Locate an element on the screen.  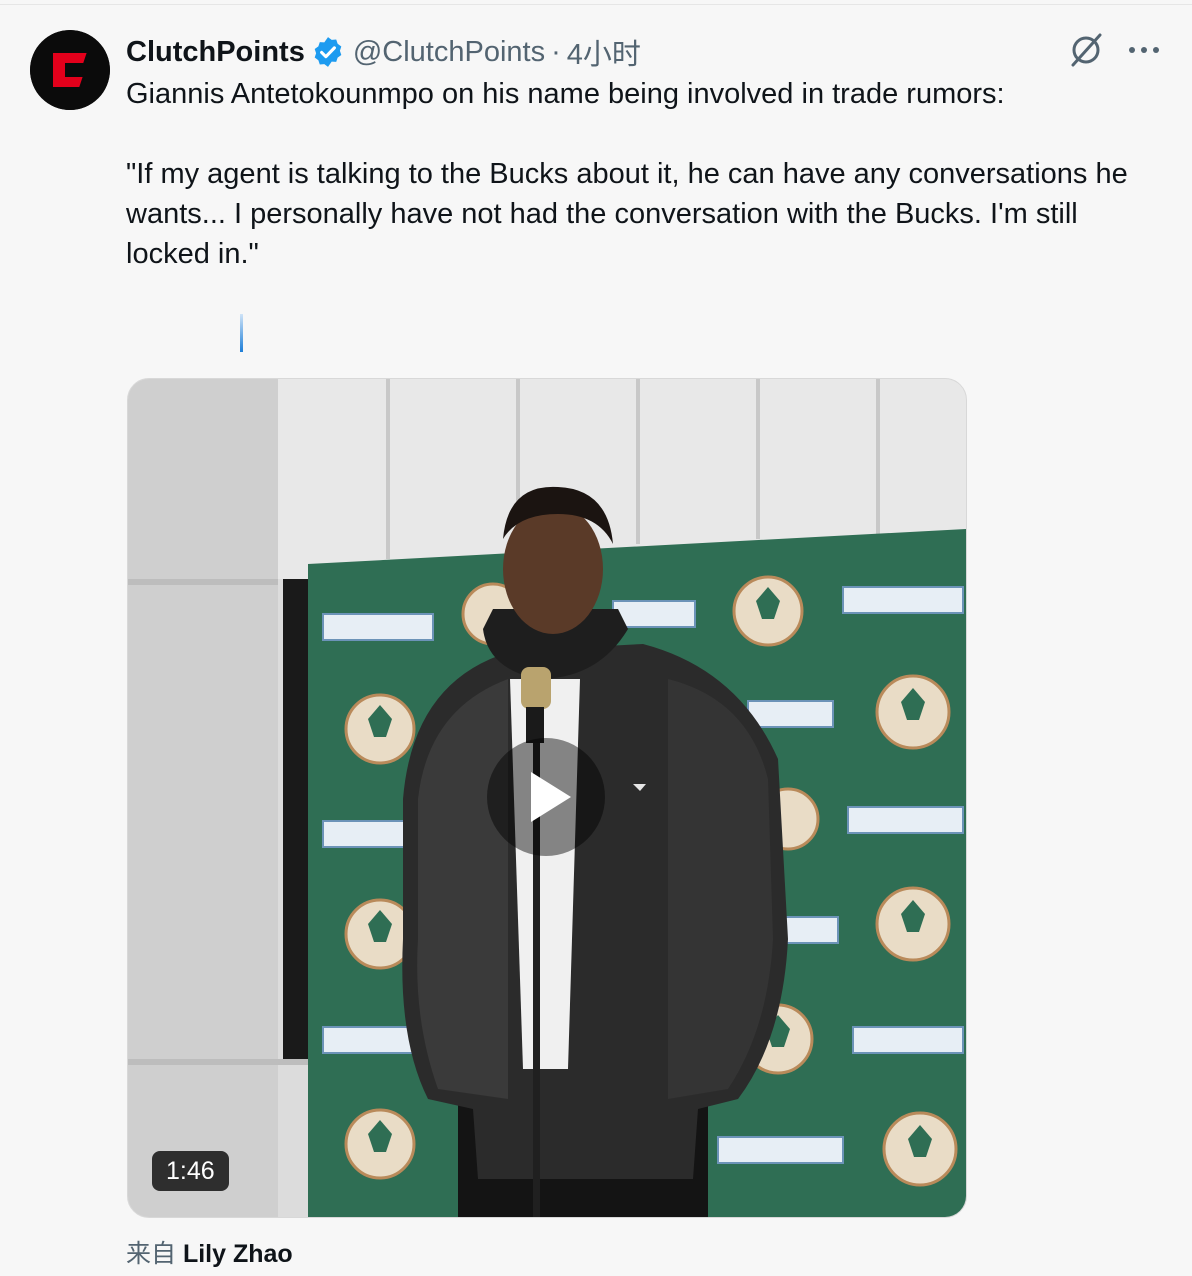
divider is located at coordinates (596, 4).